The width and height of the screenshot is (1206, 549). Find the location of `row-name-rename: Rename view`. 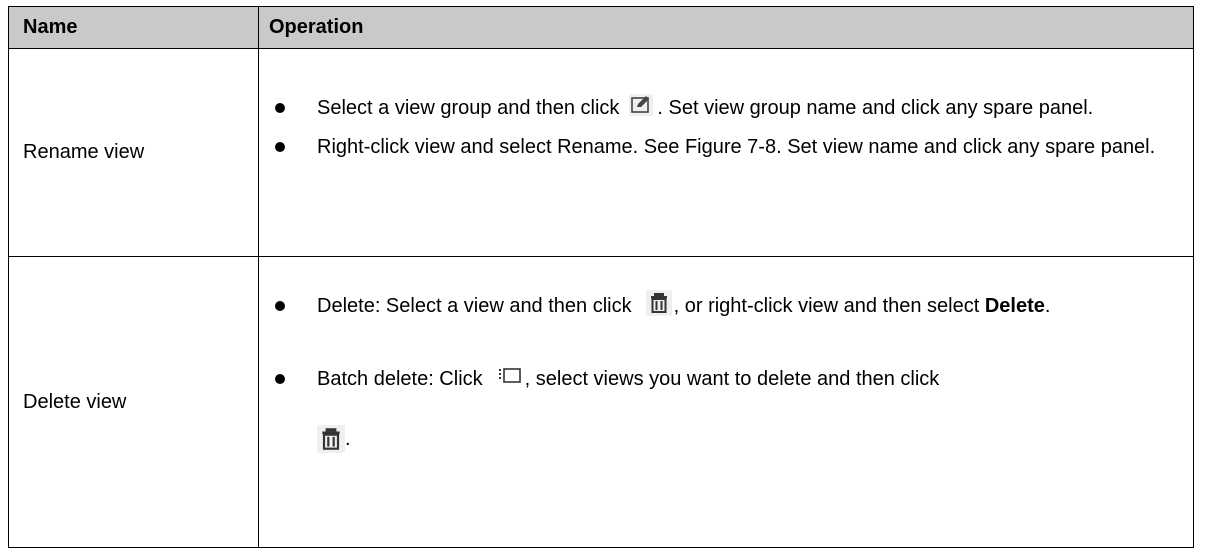

row-name-rename: Rename view is located at coordinates (134, 152).